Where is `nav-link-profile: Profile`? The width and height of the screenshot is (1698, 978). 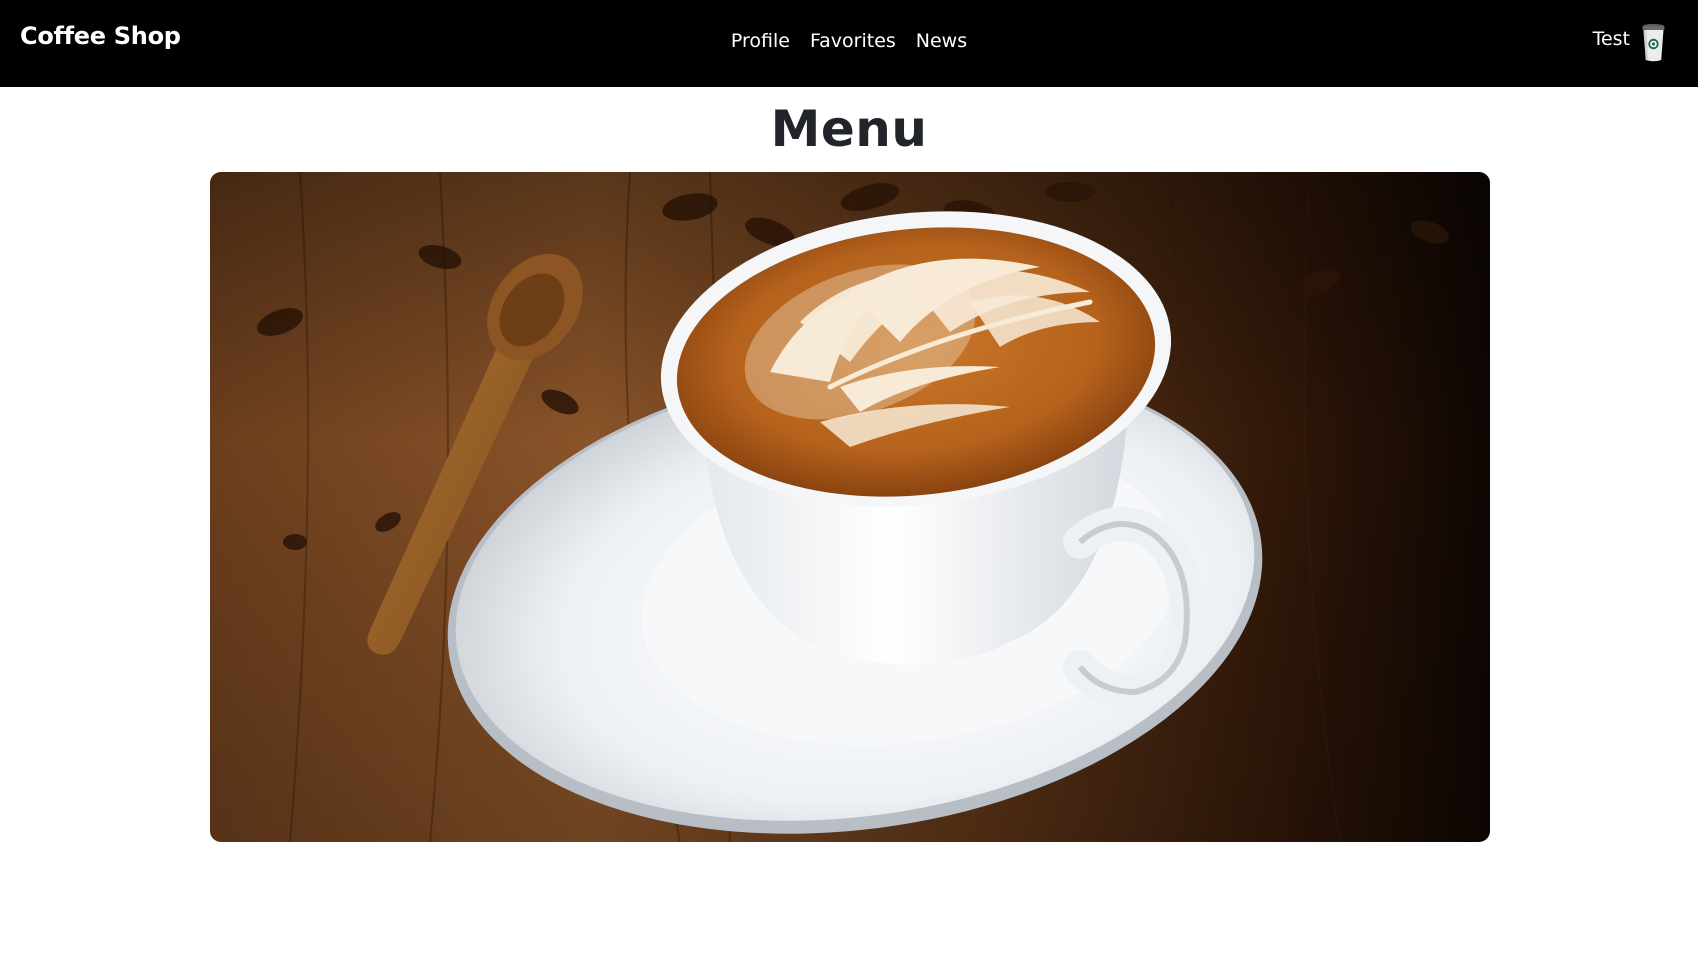
nav-link-profile: Profile is located at coordinates (760, 41).